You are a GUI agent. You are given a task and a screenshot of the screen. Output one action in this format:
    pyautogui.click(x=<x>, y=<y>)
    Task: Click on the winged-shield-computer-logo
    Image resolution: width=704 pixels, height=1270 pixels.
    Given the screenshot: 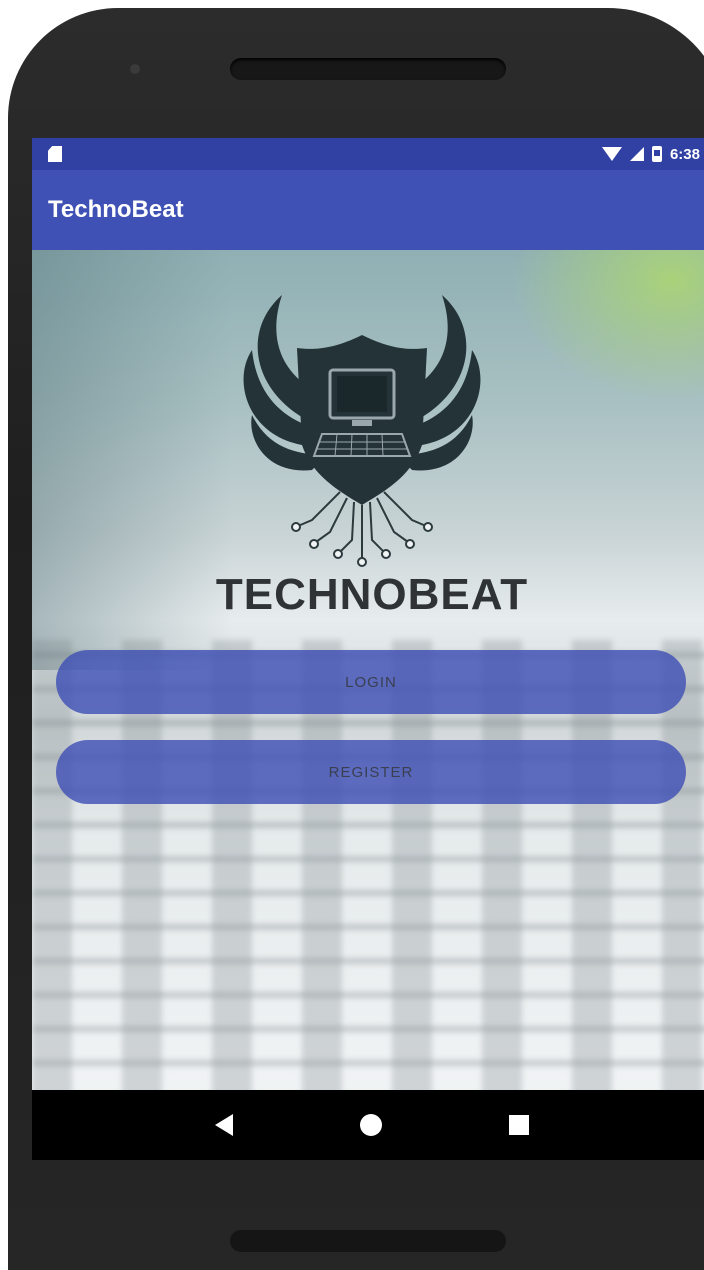 What is the action you would take?
    pyautogui.click(x=362, y=431)
    